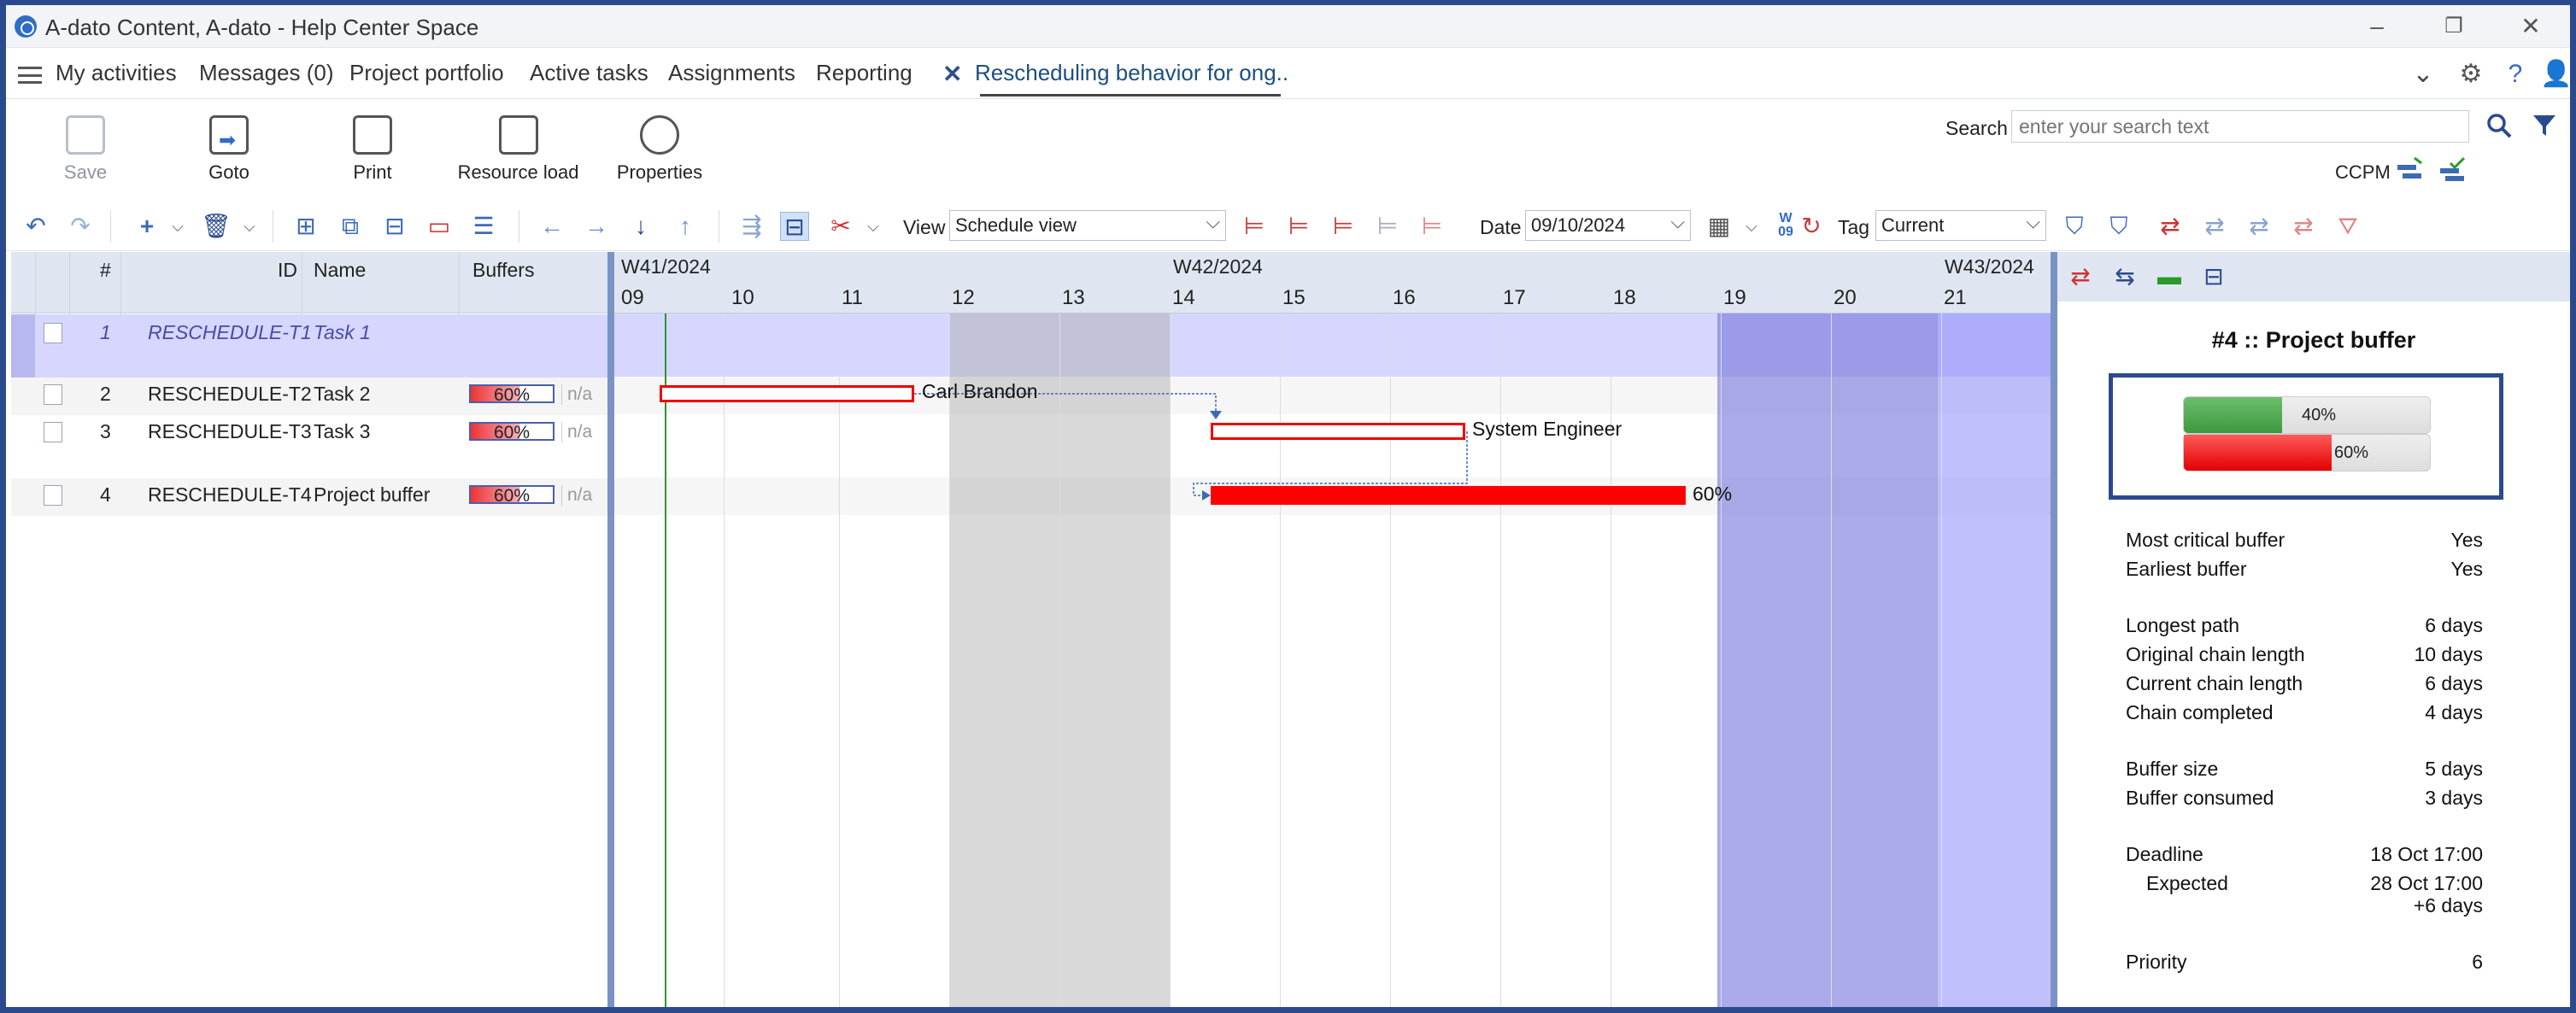 This screenshot has width=2576, height=1013. Describe the element at coordinates (426, 73) in the screenshot. I see `nav-project-portfolio: Project portfolio` at that location.